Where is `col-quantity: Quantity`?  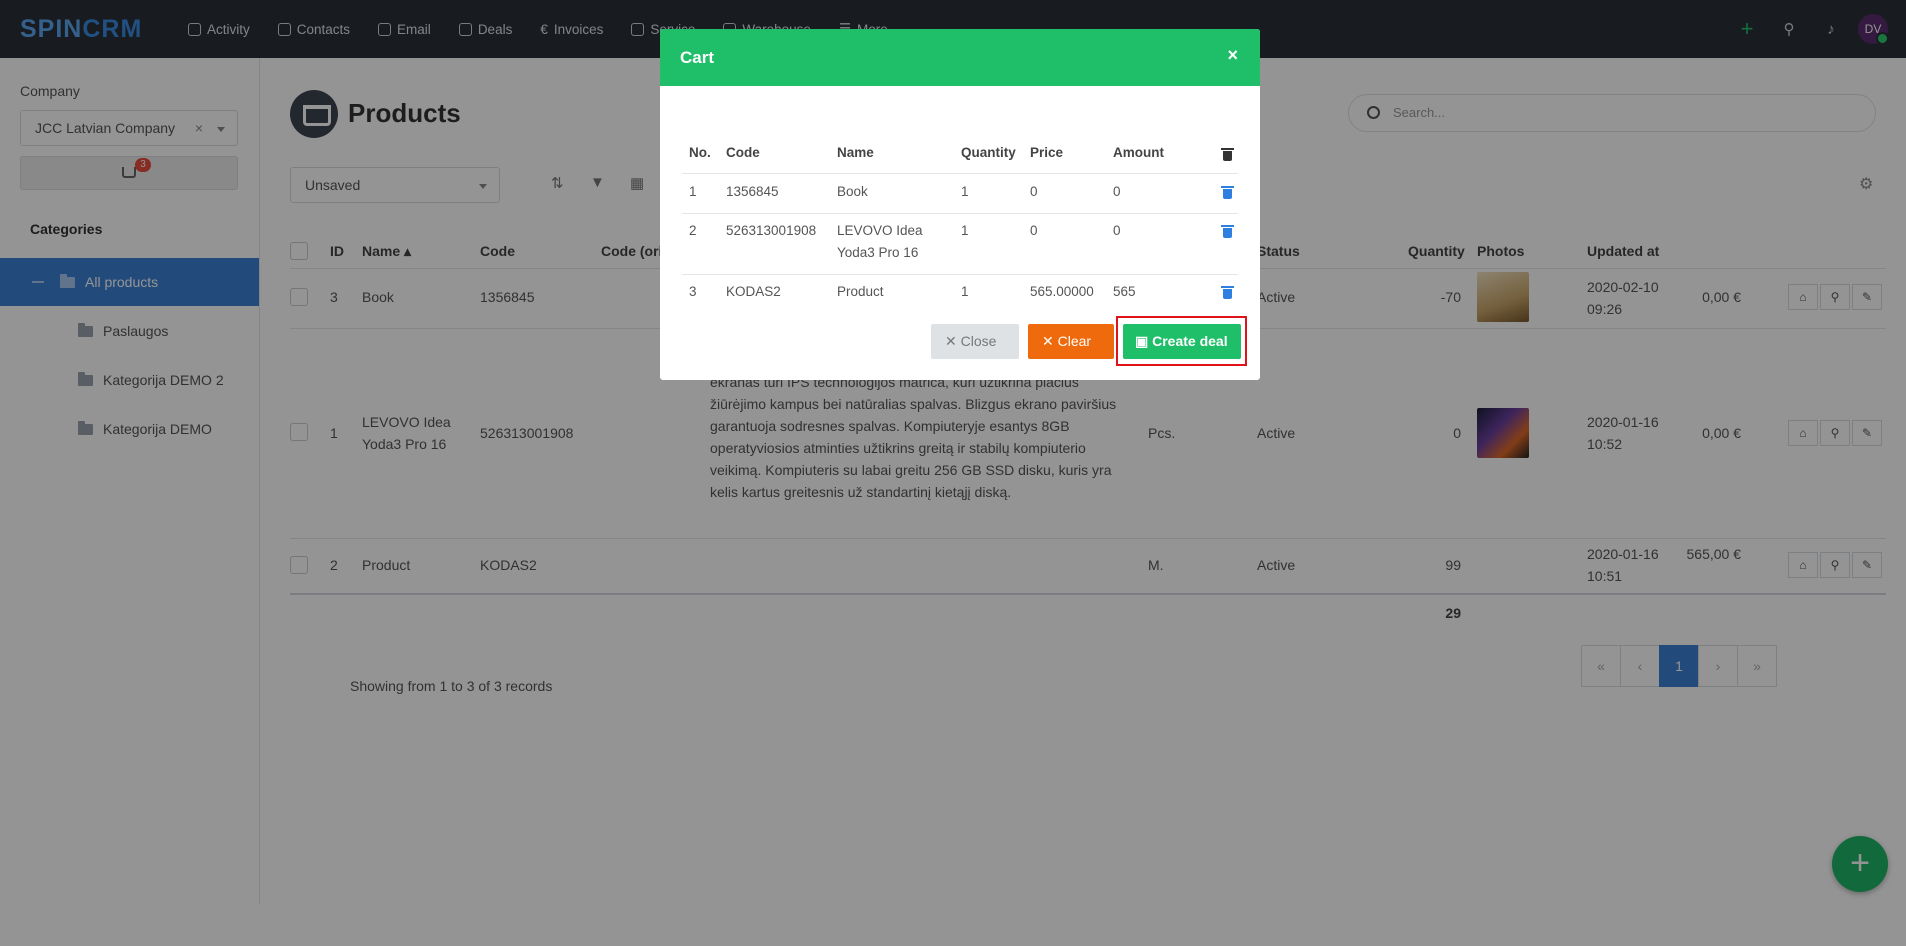 col-quantity: Quantity is located at coordinates (988, 152).